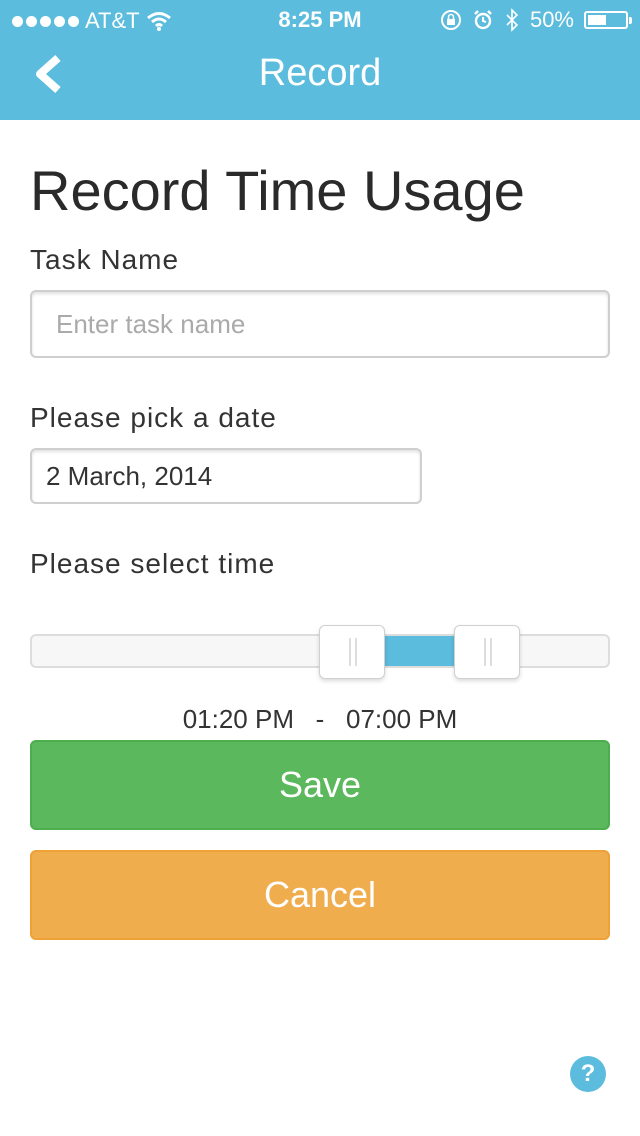  Describe the element at coordinates (320, 324) in the screenshot. I see `task-name-input` at that location.